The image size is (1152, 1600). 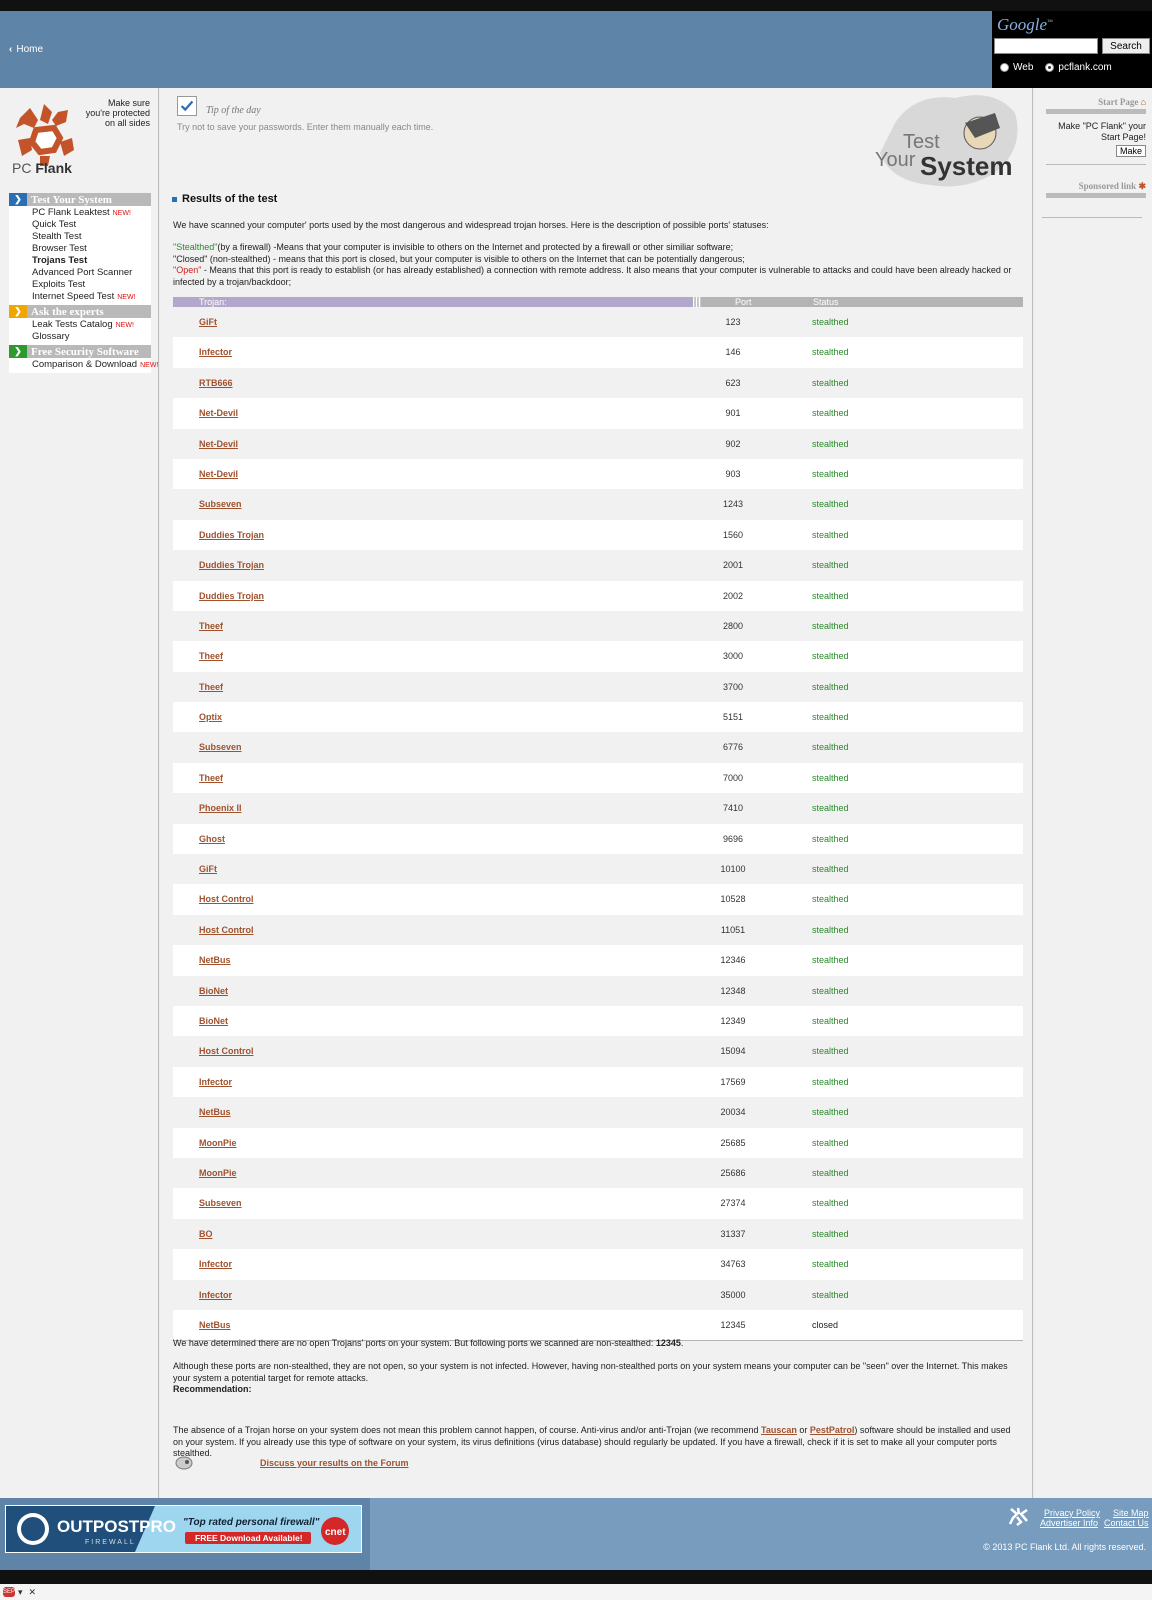 I want to click on close-icon: ✕, so click(x=33, y=1592).